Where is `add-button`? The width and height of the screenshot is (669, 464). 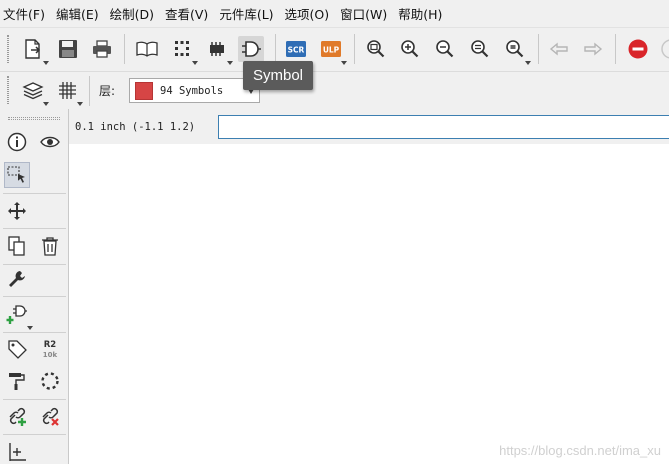
add-button is located at coordinates (18, 315).